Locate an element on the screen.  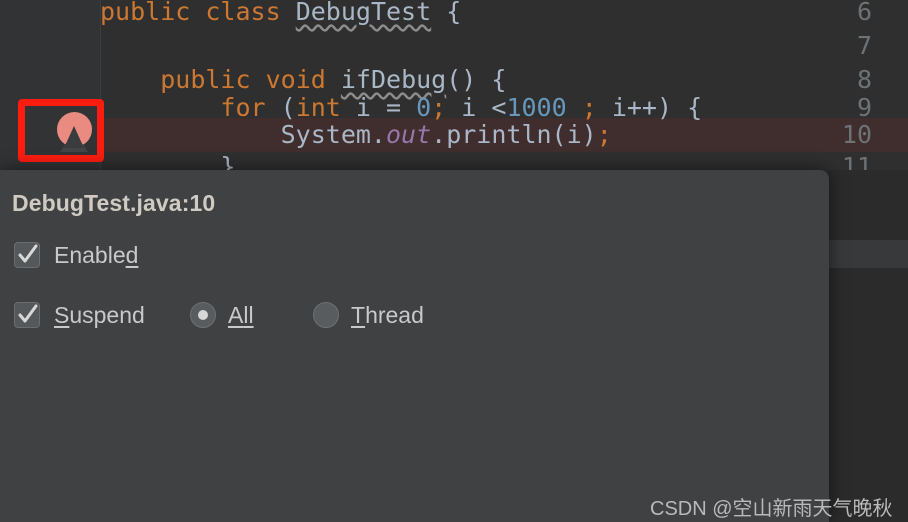
suspend-label-mnemonic: S is located at coordinates (62, 315).